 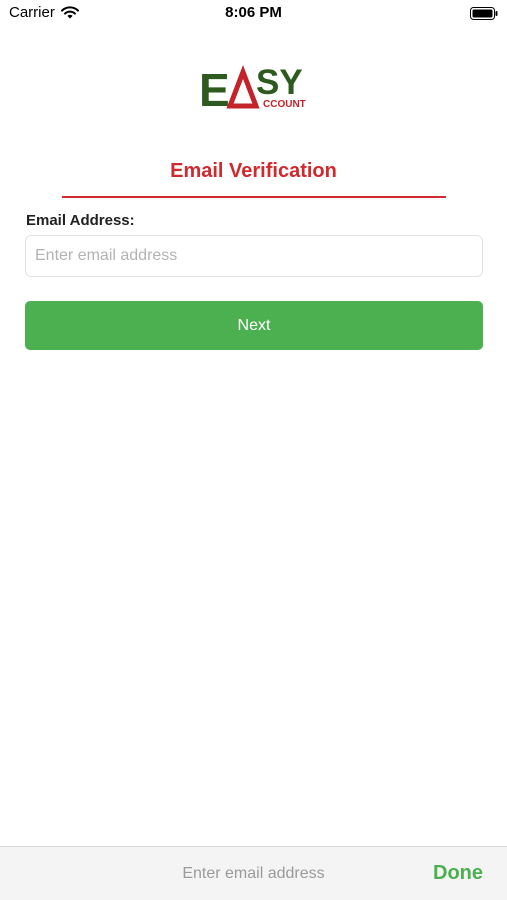 I want to click on logo-letters-sy: SY, so click(x=279, y=82).